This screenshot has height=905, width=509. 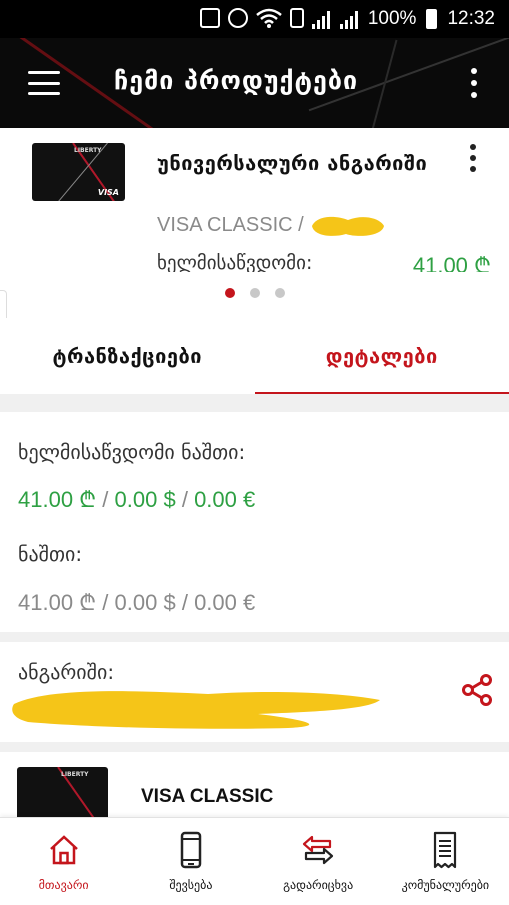 I want to click on card-type: VISA CLASSIC /, so click(x=230, y=225).